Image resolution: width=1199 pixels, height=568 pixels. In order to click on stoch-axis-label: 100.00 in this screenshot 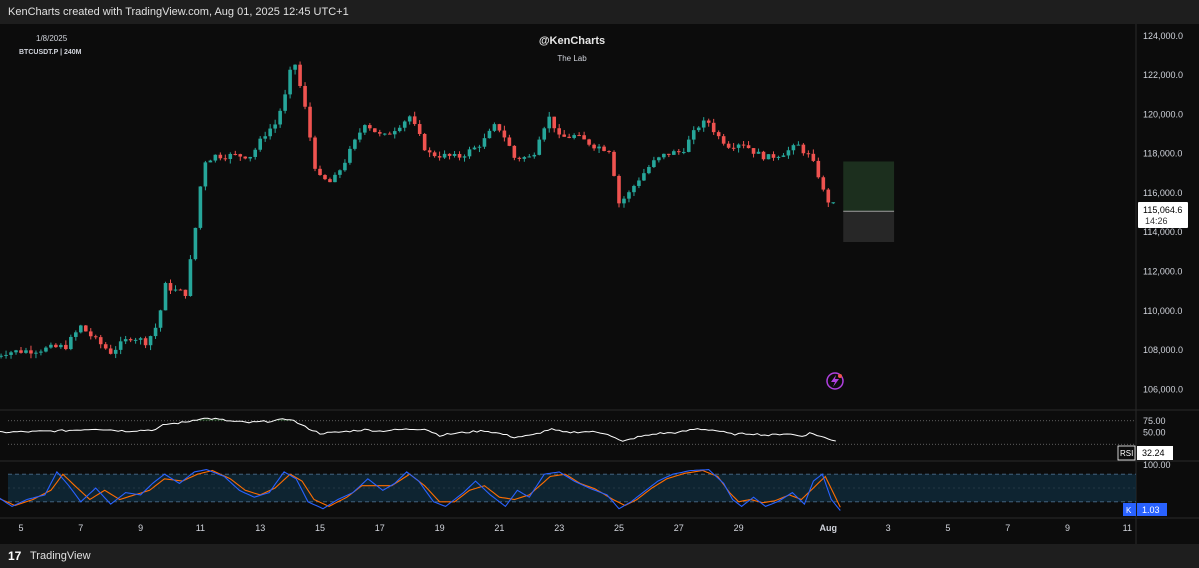, I will do `click(1157, 465)`.